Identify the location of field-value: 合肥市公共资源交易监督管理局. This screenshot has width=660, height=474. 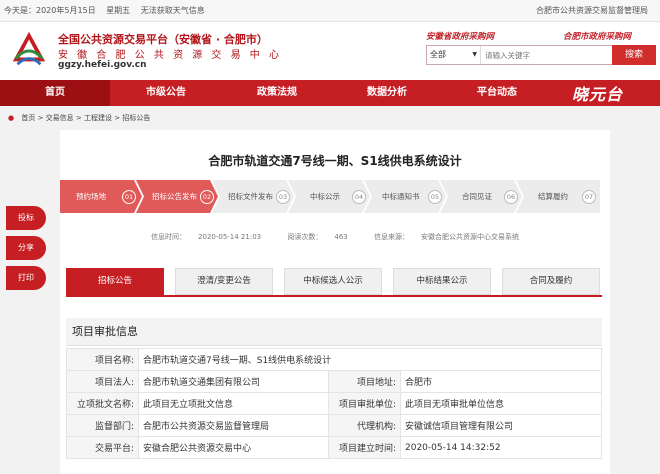
(233, 425).